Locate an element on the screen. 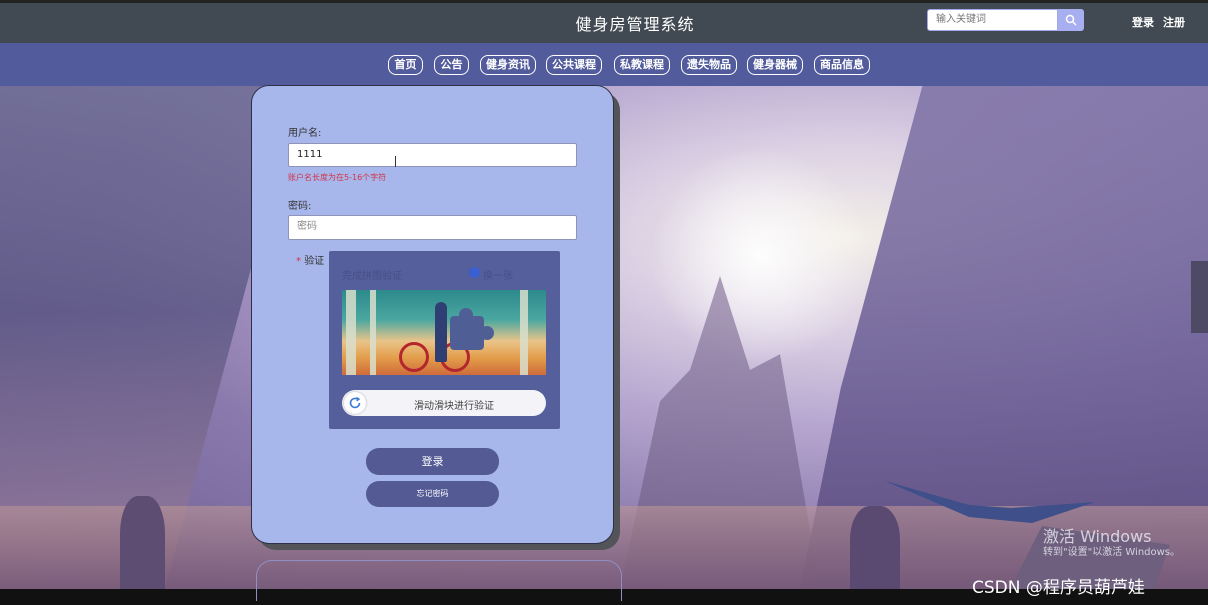 The height and width of the screenshot is (605, 1208). search-input: 输入关键词 is located at coordinates (992, 20).